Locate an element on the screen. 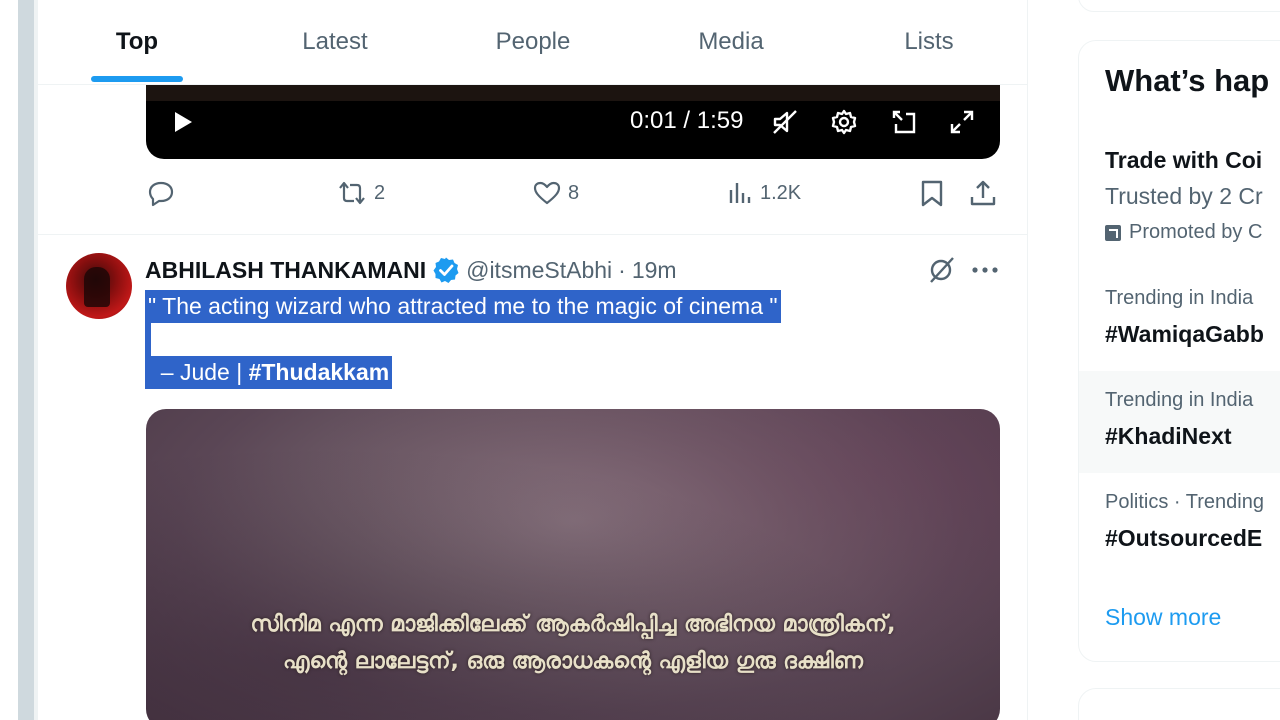  hashtag-link: #Thudakkam is located at coordinates (319, 372).